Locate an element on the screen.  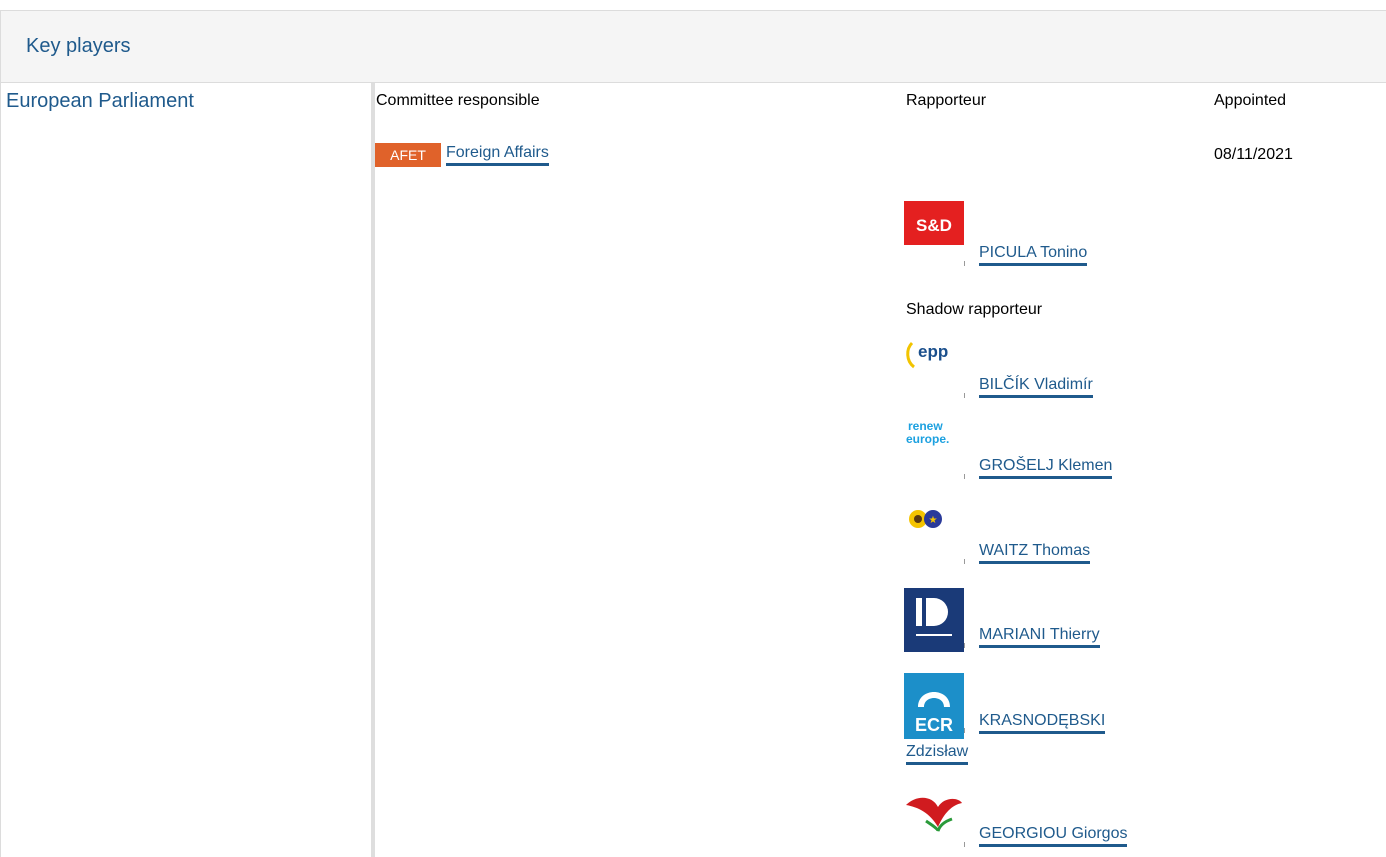
appointed-date: 08/11/2021 is located at coordinates (1253, 154).